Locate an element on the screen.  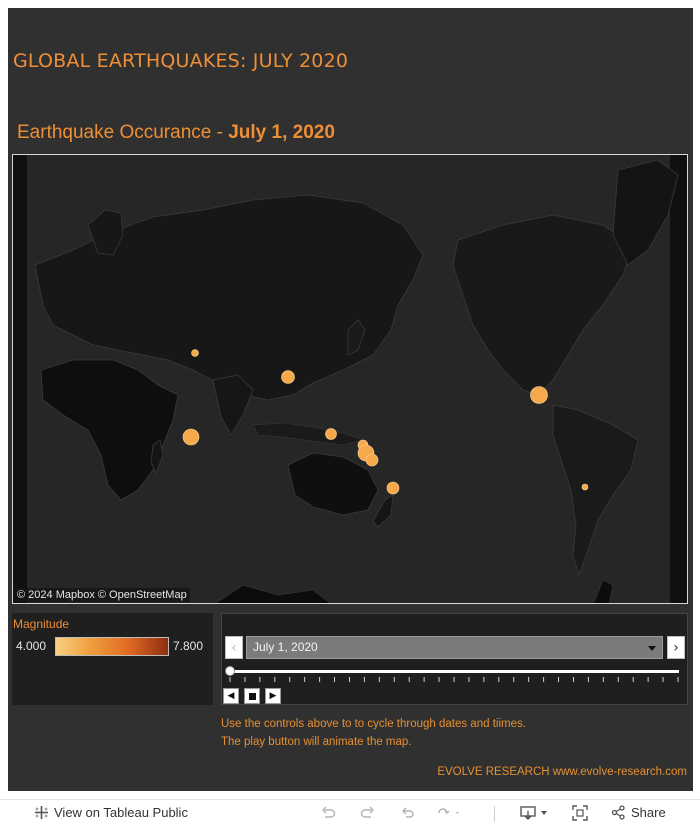
stop-icon is located at coordinates (252, 696).